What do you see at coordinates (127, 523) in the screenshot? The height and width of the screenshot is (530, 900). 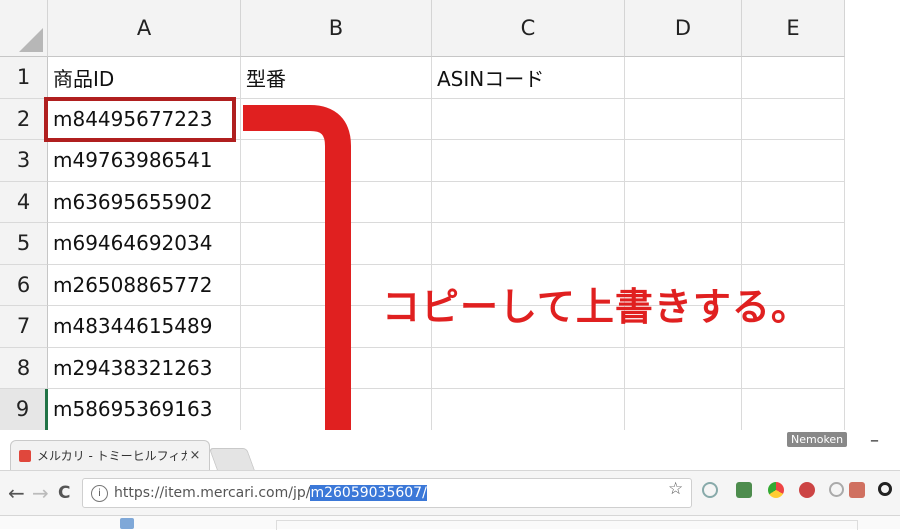 I see `bookmark-folder-icon` at bounding box center [127, 523].